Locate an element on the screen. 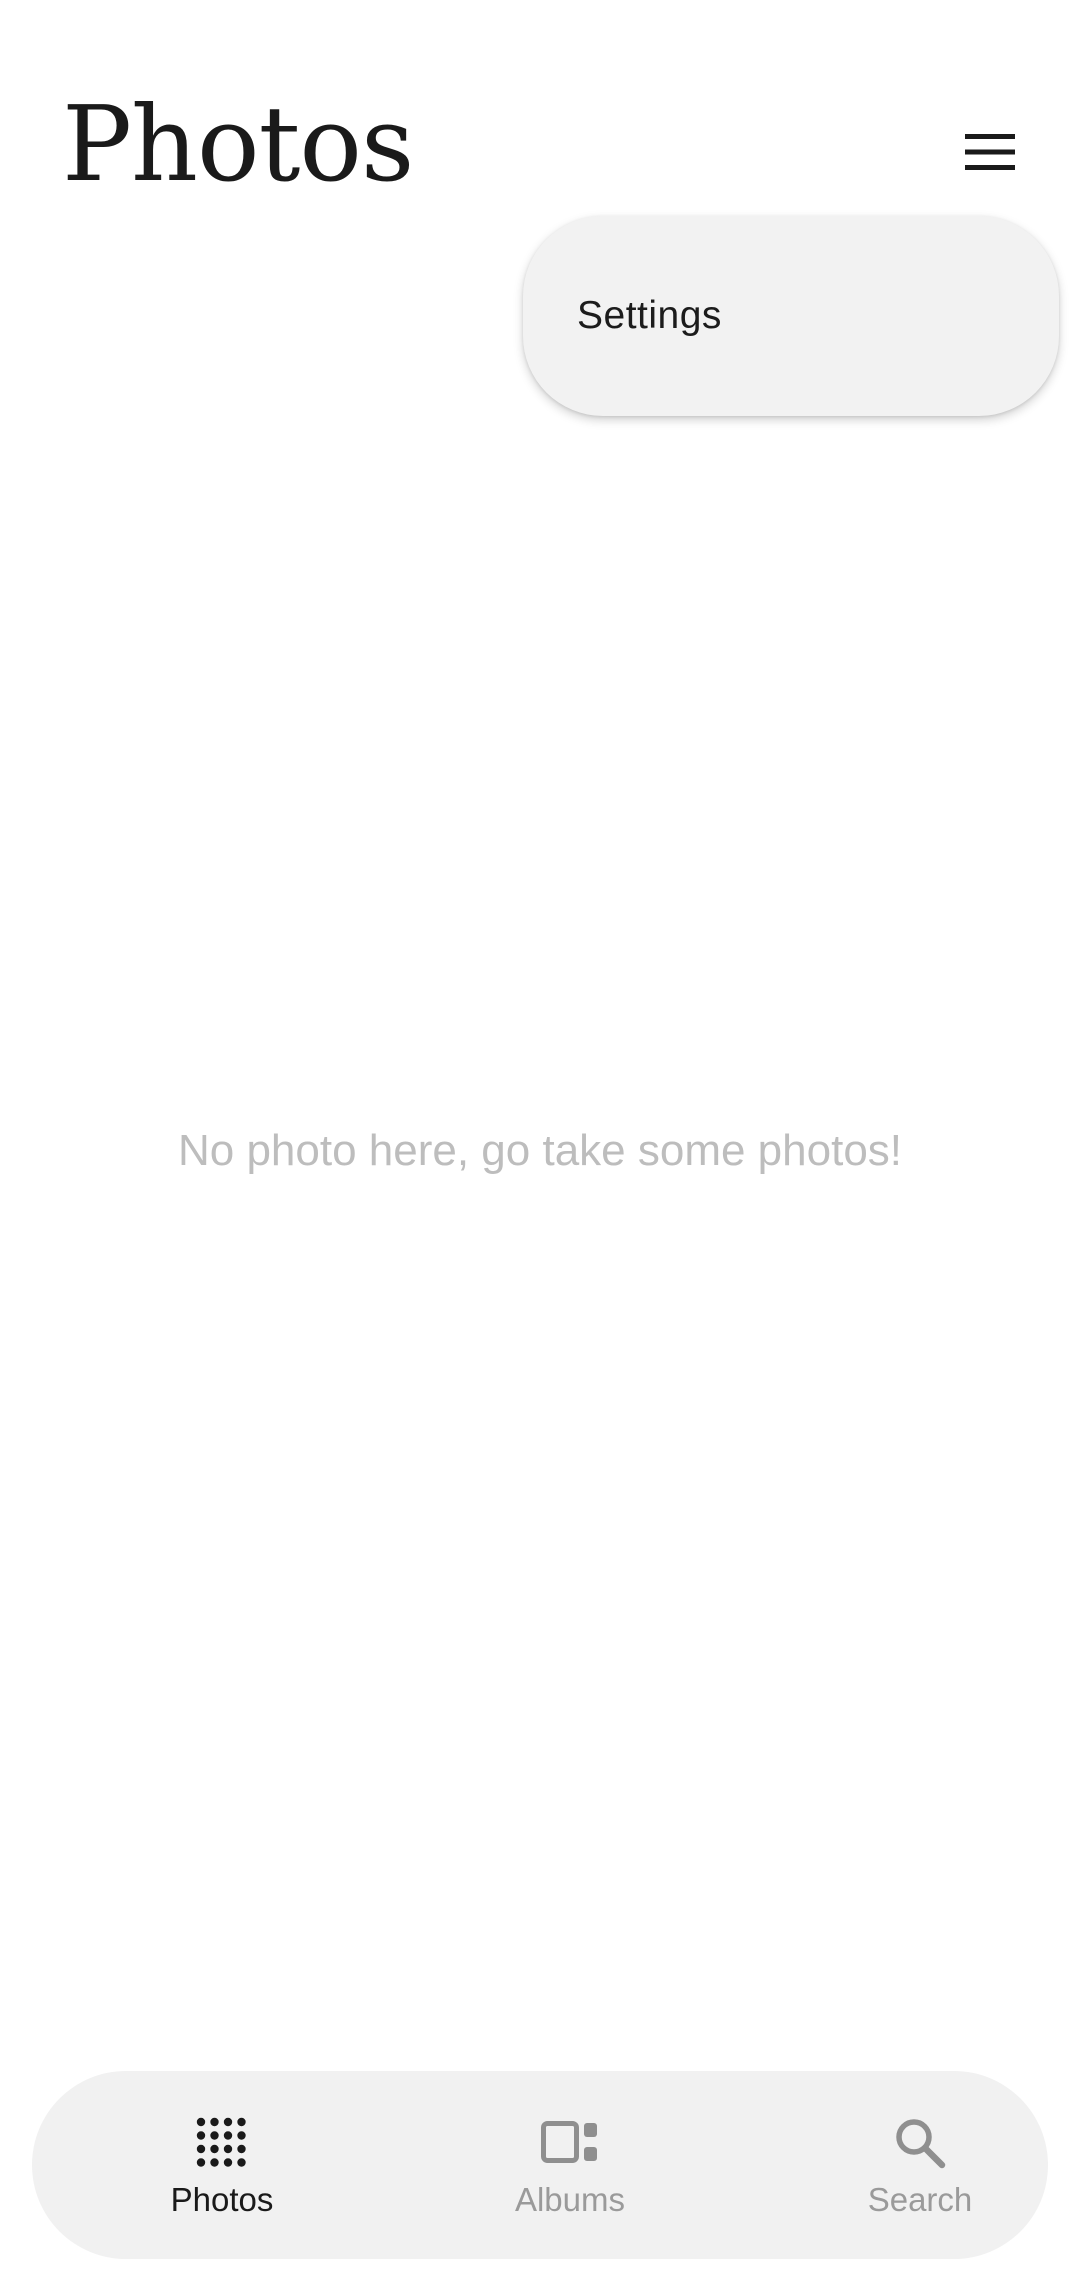 The width and height of the screenshot is (1080, 2292). tab-albums-label: Albums is located at coordinates (570, 2199).